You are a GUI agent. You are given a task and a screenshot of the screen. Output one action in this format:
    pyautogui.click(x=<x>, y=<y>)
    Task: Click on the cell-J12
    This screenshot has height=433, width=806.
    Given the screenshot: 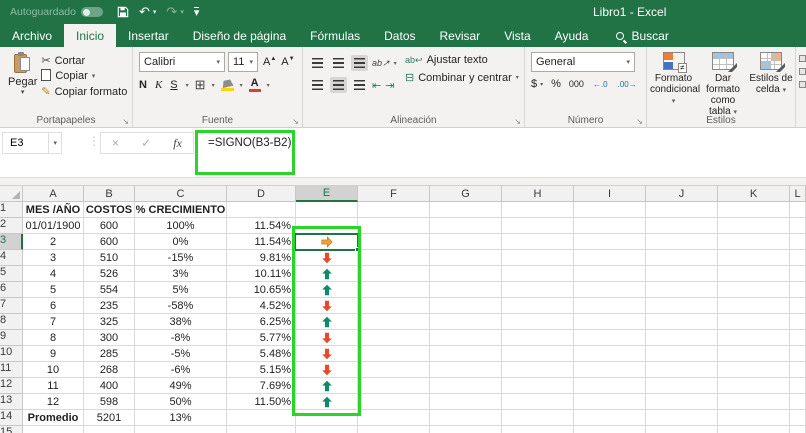 What is the action you would take?
    pyautogui.click(x=682, y=386)
    